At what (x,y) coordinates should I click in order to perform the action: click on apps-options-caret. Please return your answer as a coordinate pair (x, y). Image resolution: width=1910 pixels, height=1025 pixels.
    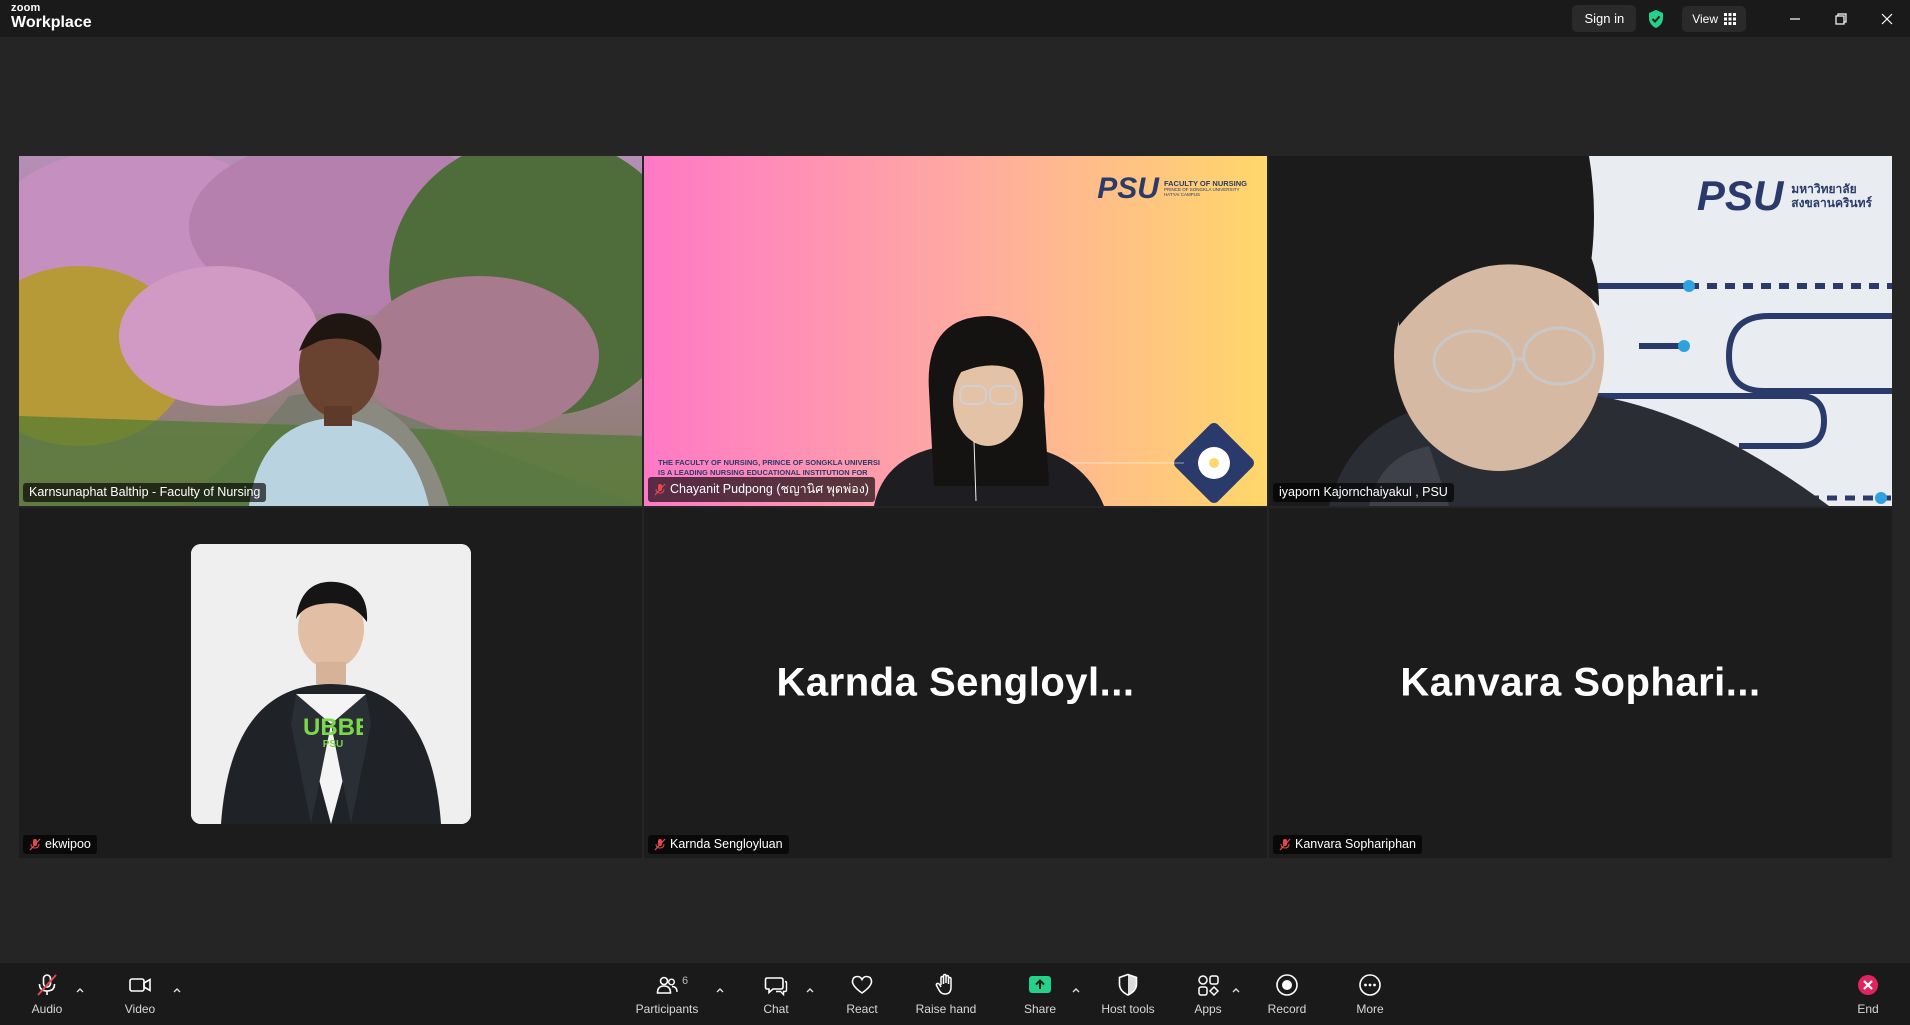
    Looking at the image, I should click on (1236, 989).